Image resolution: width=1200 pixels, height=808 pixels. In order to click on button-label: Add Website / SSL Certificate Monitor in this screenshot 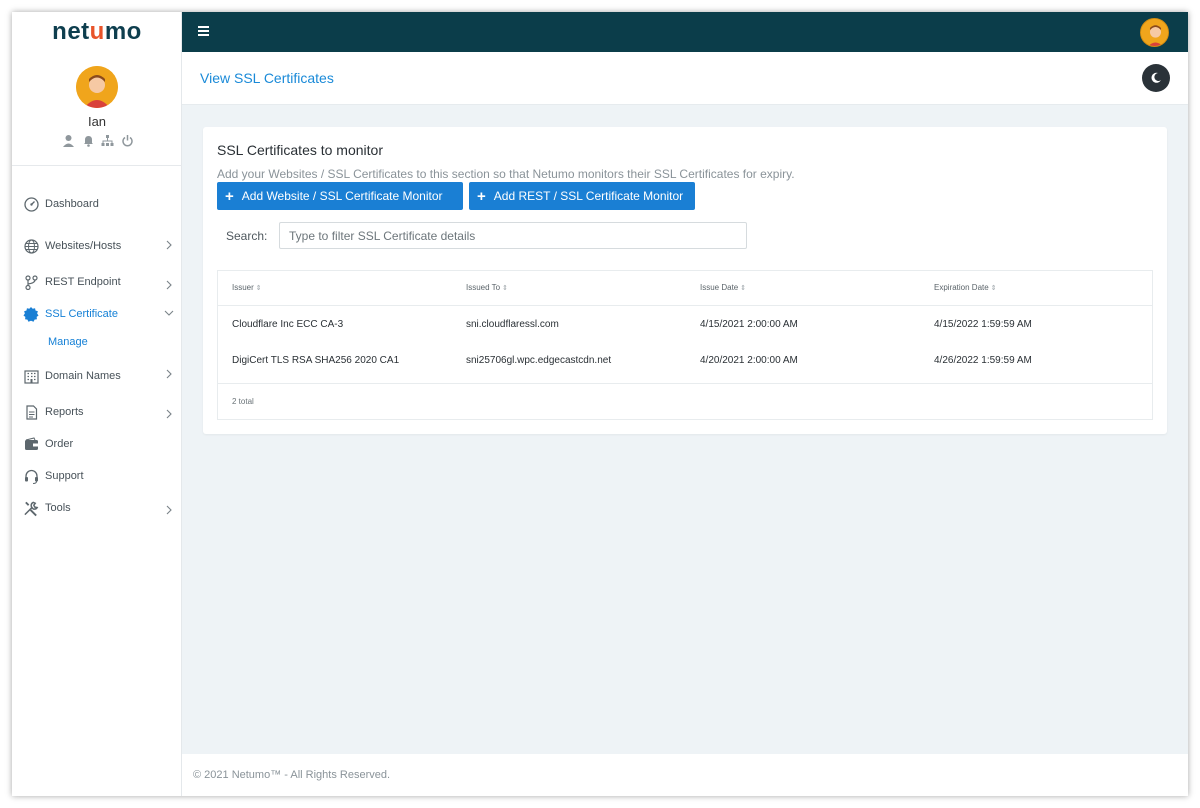, I will do `click(342, 196)`.